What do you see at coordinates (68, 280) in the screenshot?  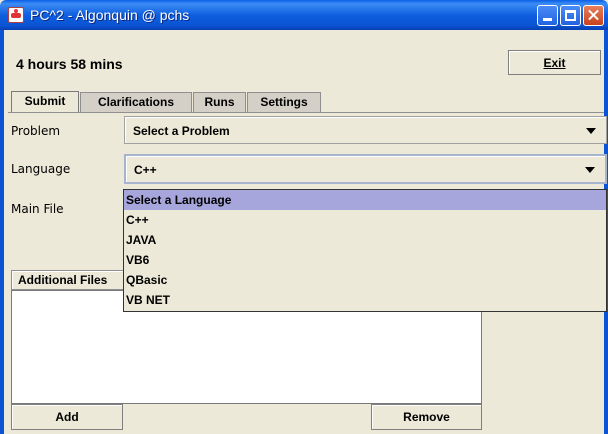 I see `additional-files-header: Additional Files` at bounding box center [68, 280].